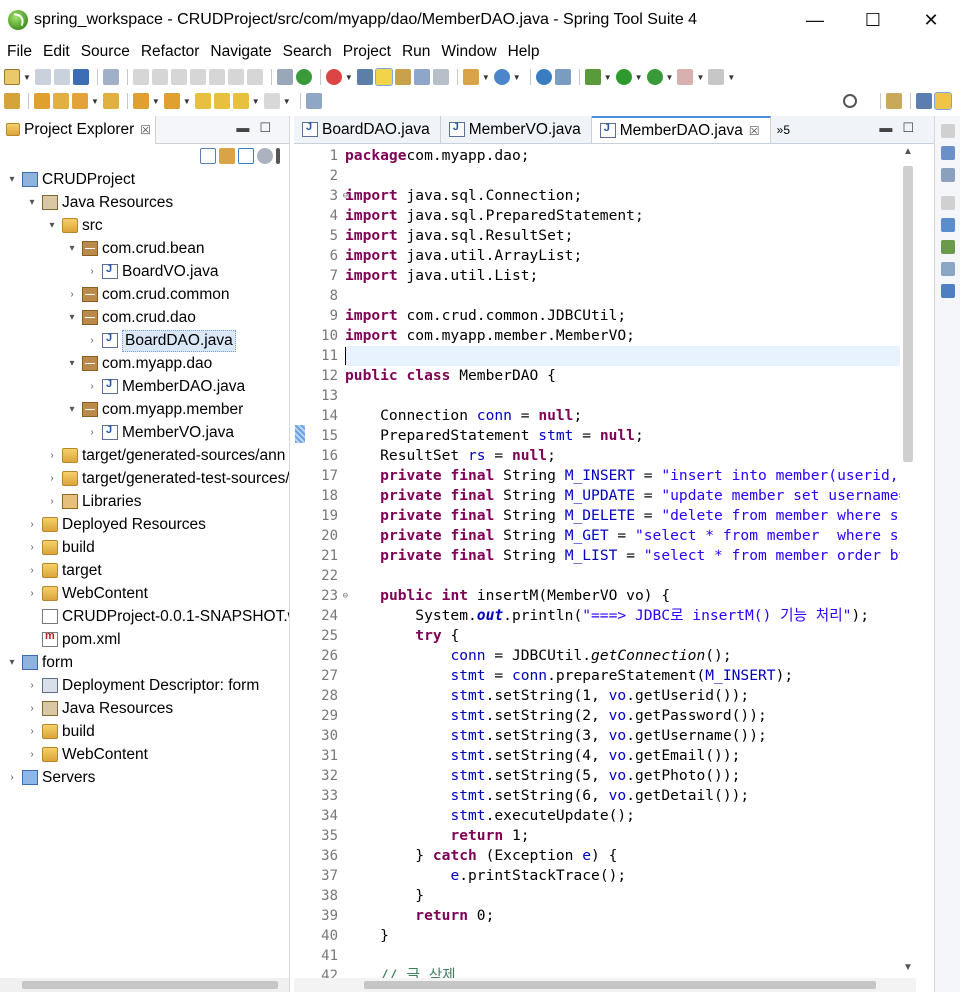 The height and width of the screenshot is (992, 960). Describe the element at coordinates (421, 77) in the screenshot. I see `block-selection-icon` at that location.